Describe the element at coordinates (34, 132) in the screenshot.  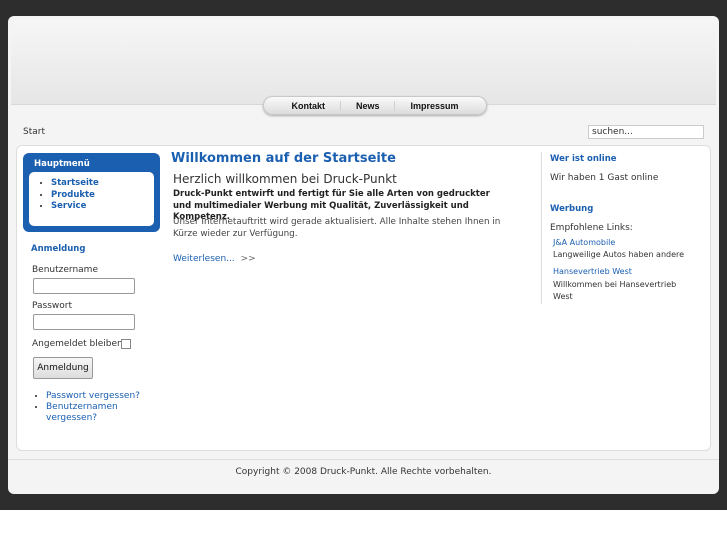
I see `breadcrumb: Start` at that location.